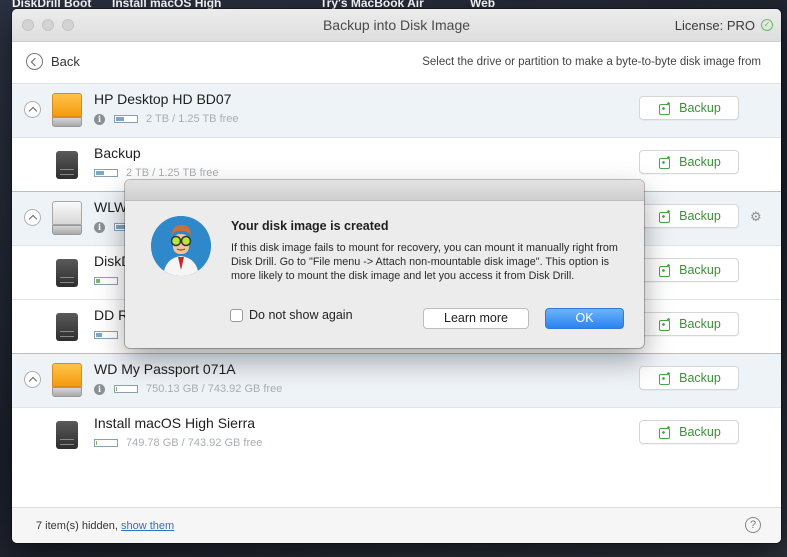  What do you see at coordinates (756, 216) in the screenshot?
I see `gear-icon: ⚙` at bounding box center [756, 216].